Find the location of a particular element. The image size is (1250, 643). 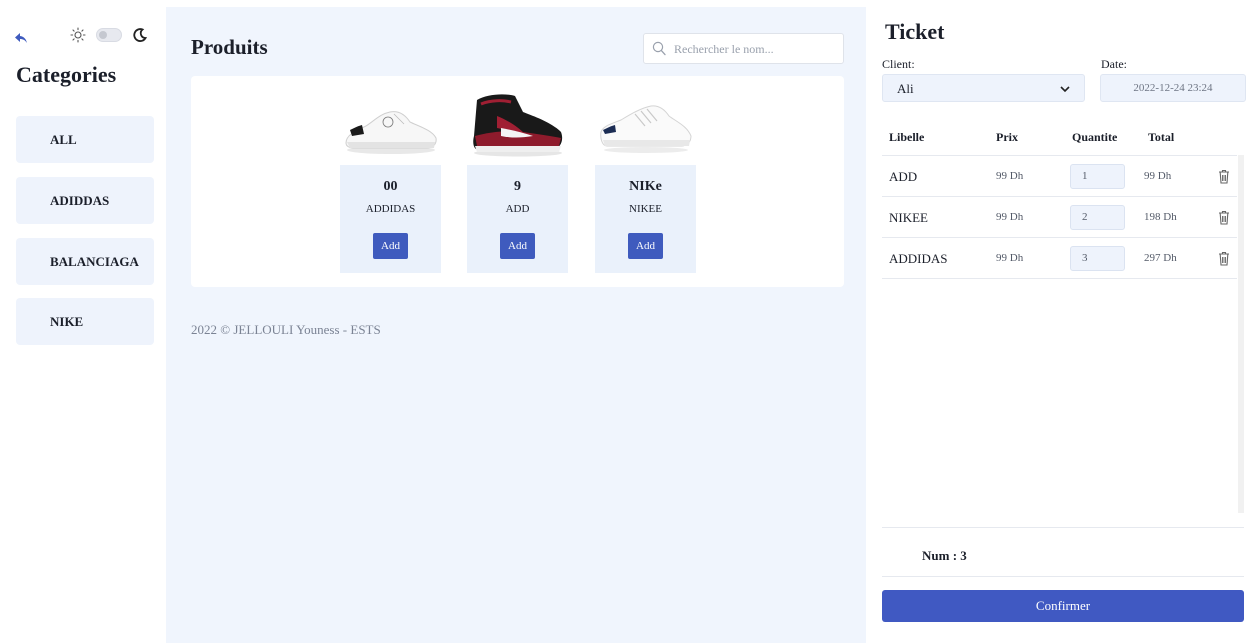

row-total: 99 Dh is located at coordinates (1158, 176).